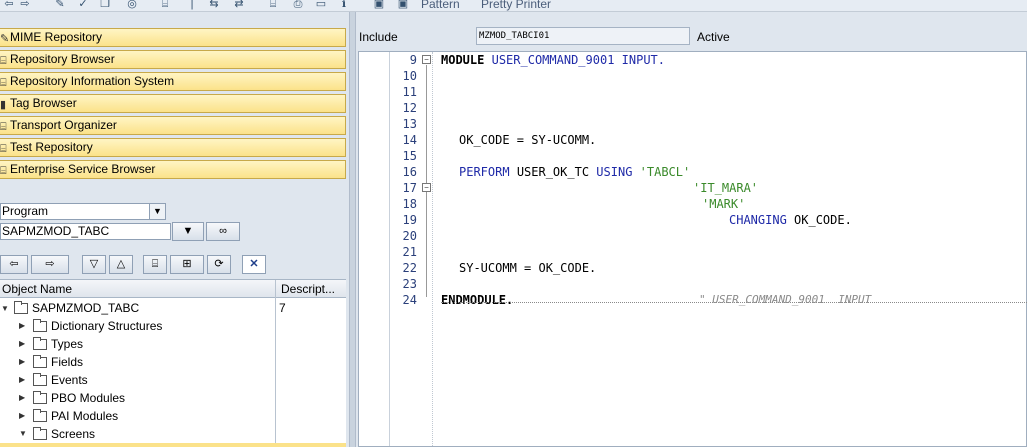 The image size is (1027, 447). I want to click on tree-item-events: ▶ Events, so click(173, 380).